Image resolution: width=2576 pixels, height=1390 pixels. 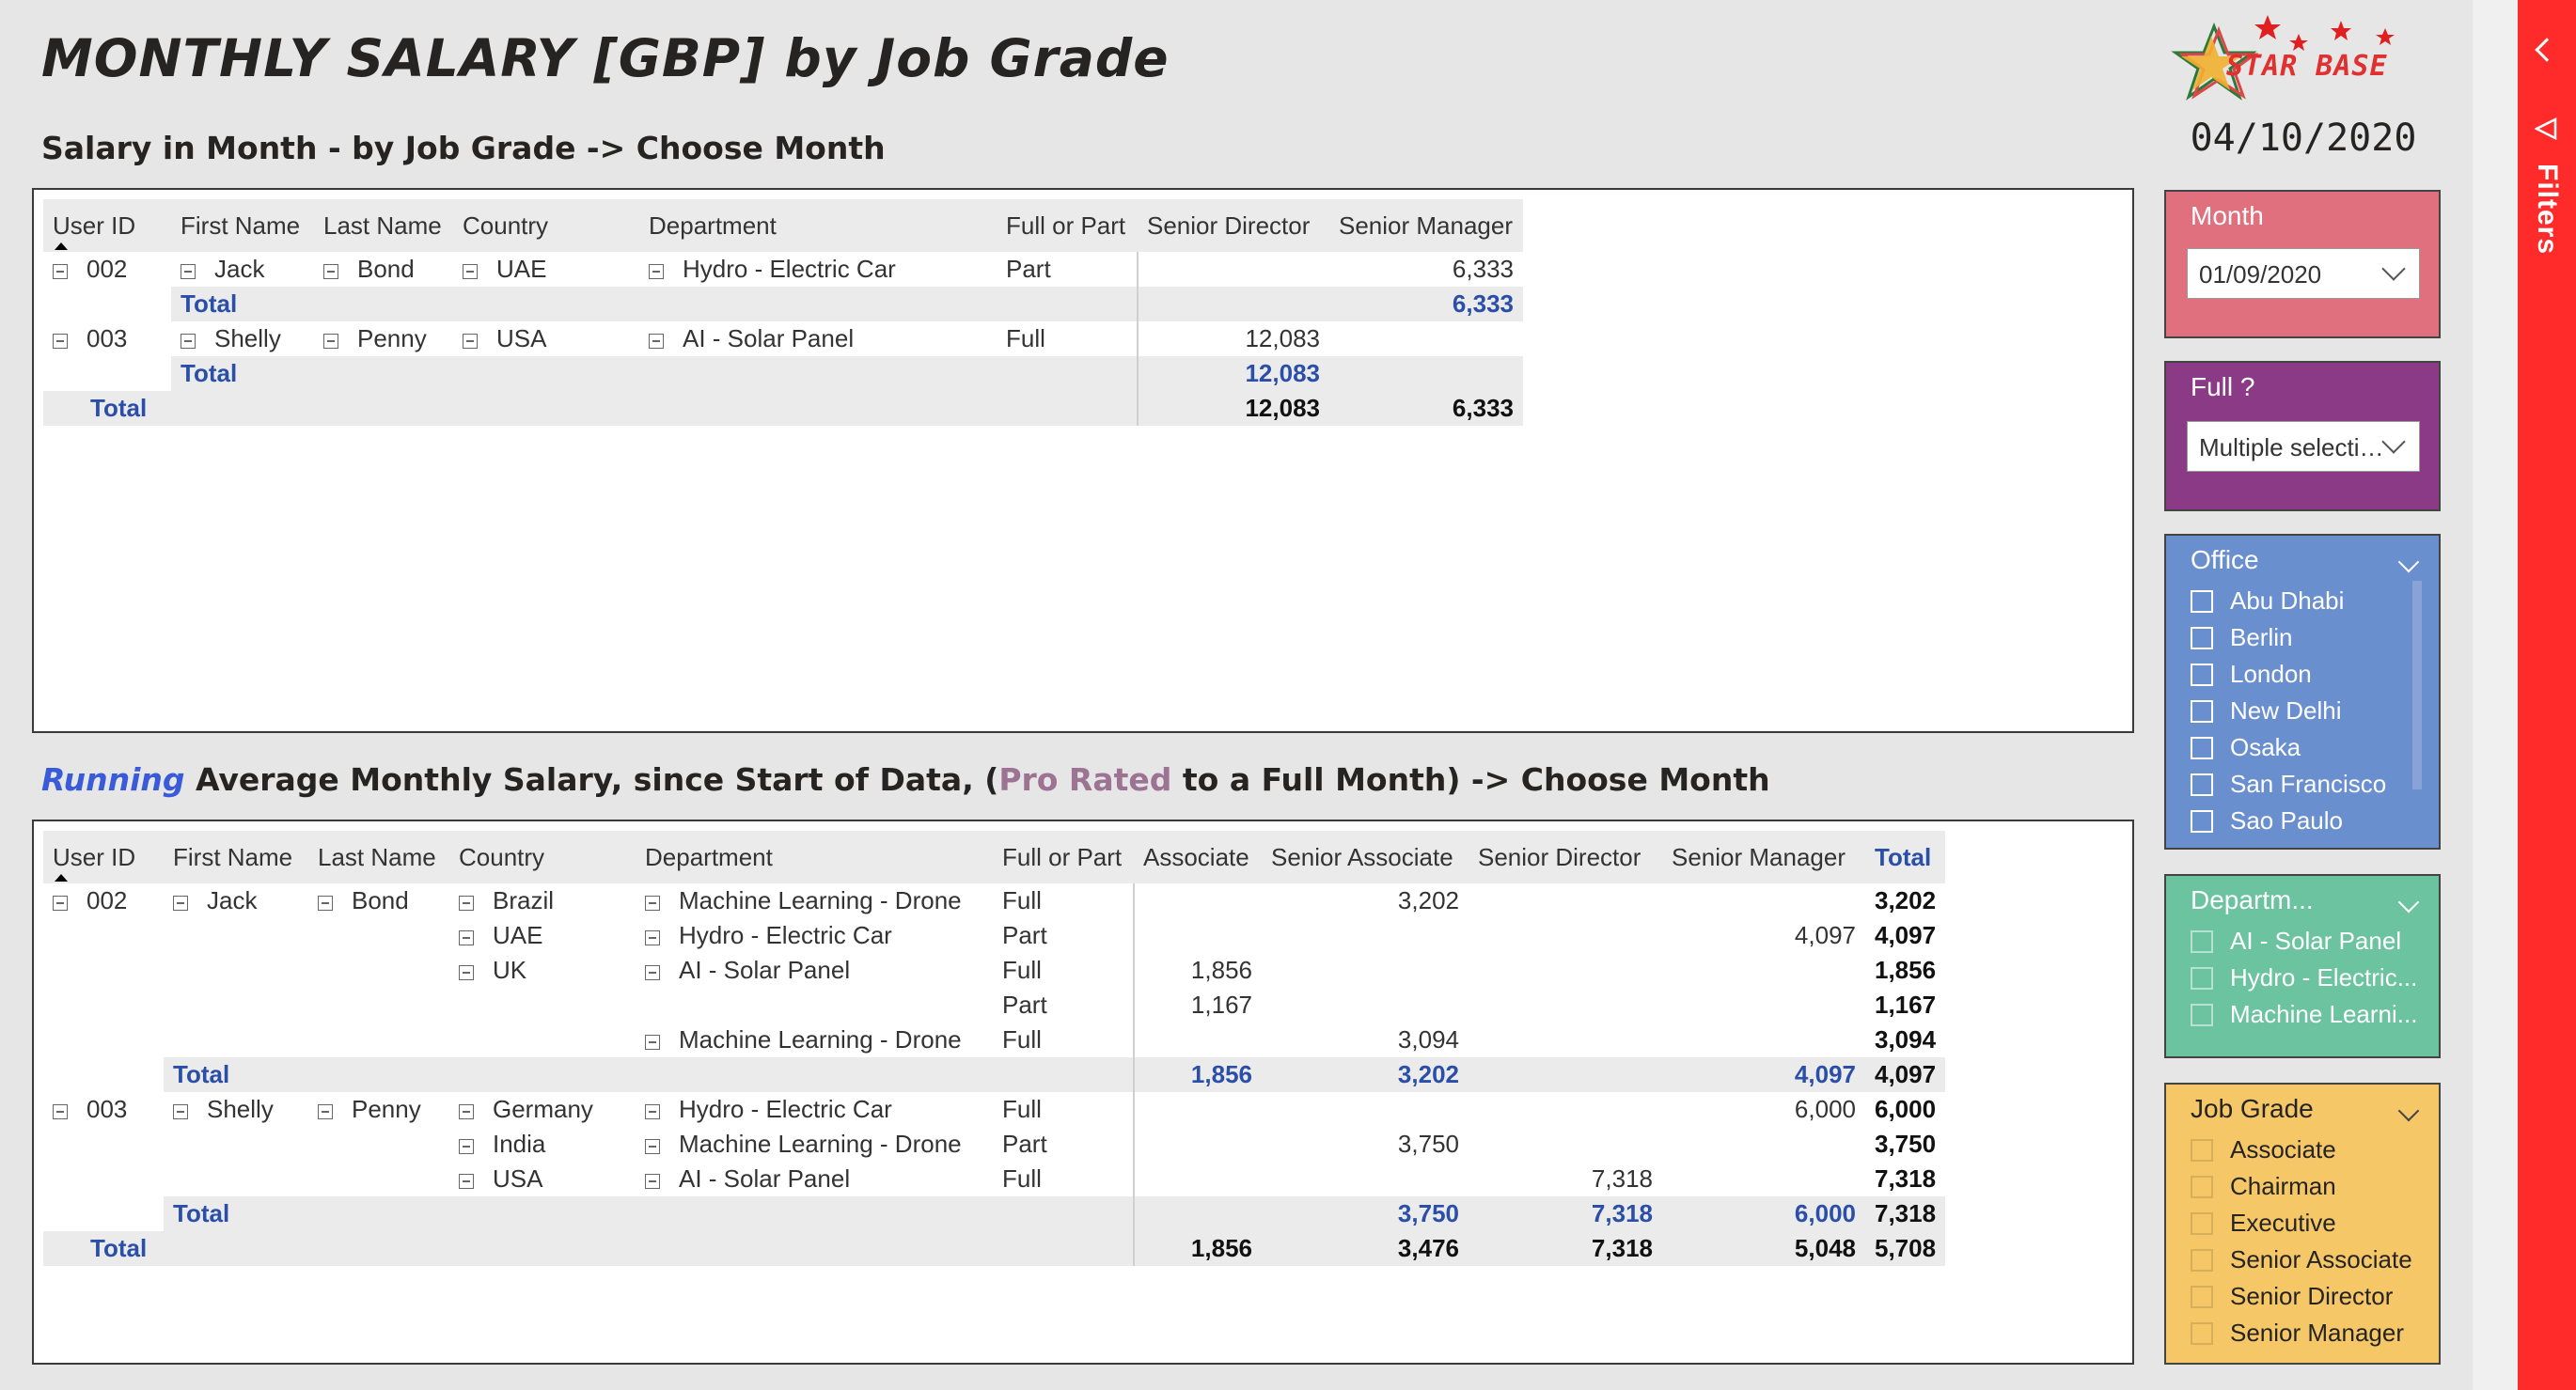 What do you see at coordinates (2267, 821) in the screenshot?
I see `office-option: Sao Paulo` at bounding box center [2267, 821].